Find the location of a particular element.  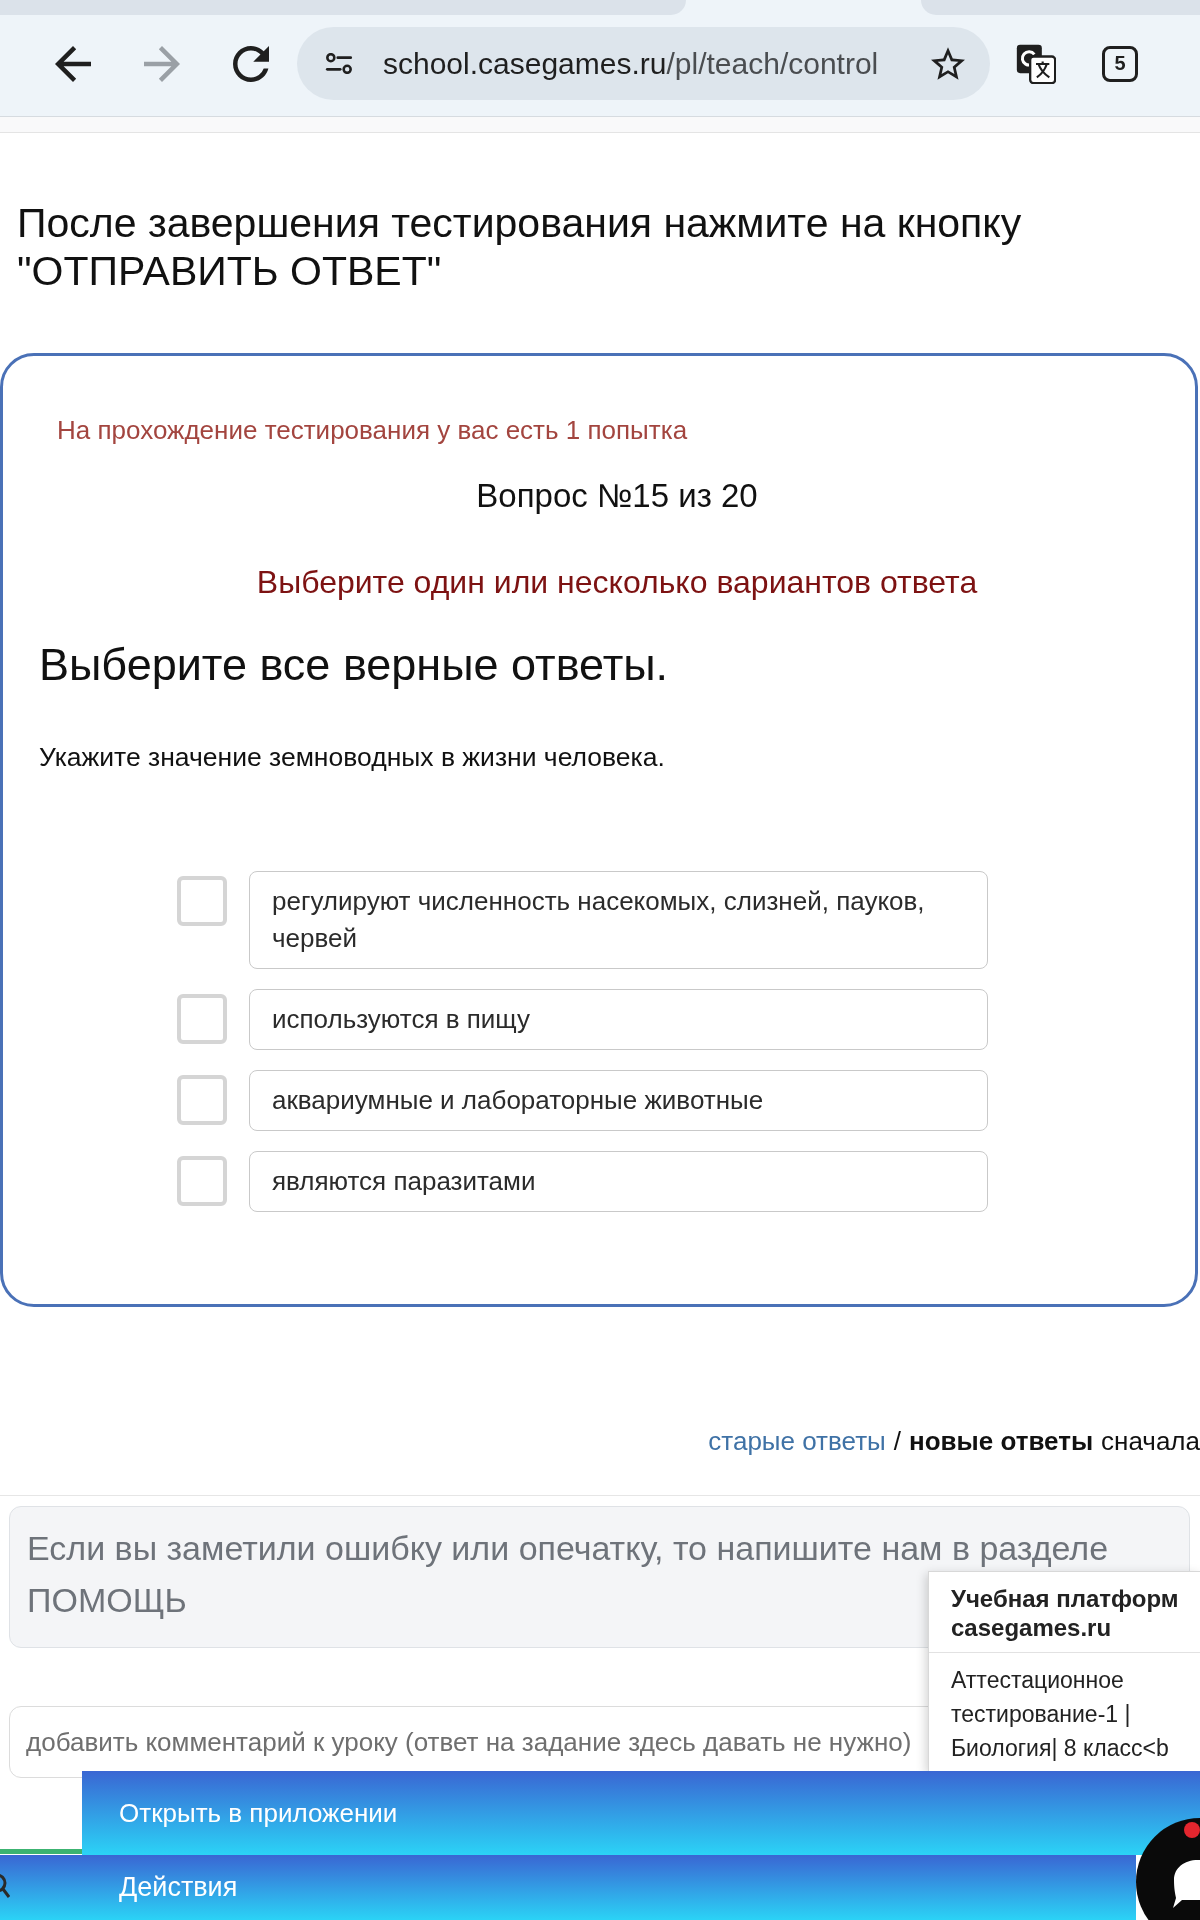

attempts-note: На прохождение тестирования у вас есть 1 попытка is located at coordinates (373, 430).